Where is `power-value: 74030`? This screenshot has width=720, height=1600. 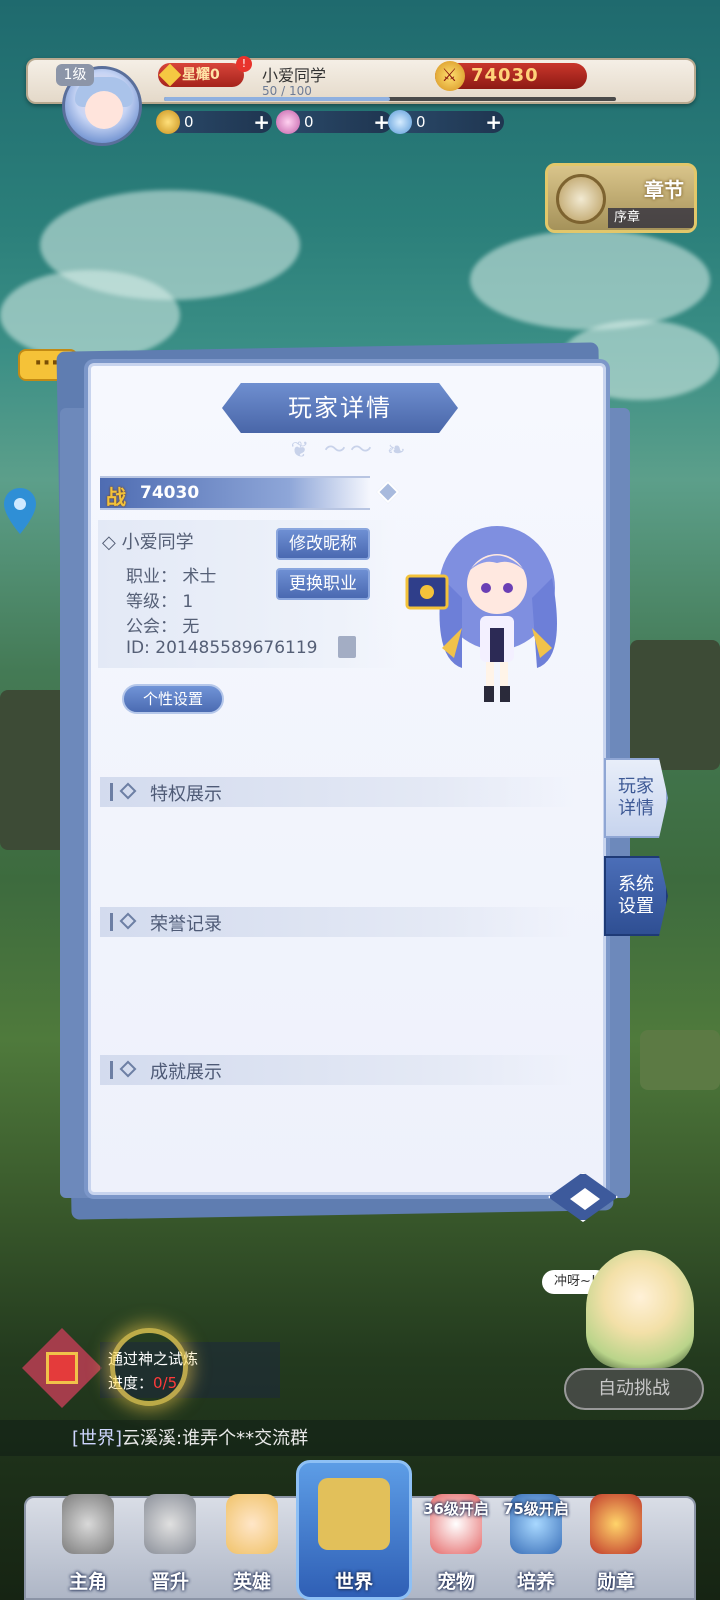
power-value: 74030 is located at coordinates (170, 493).